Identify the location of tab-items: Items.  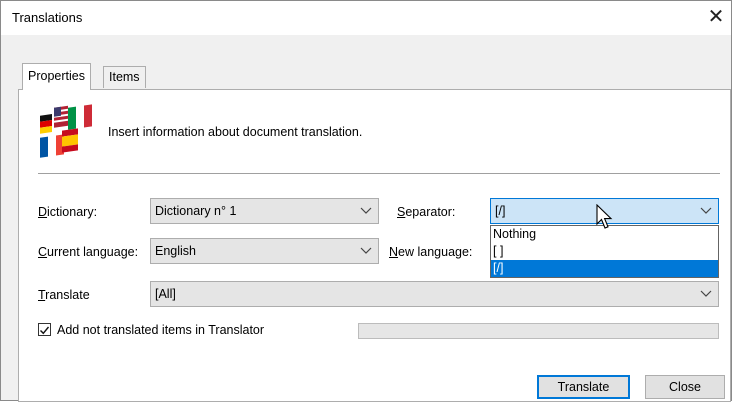
(124, 77).